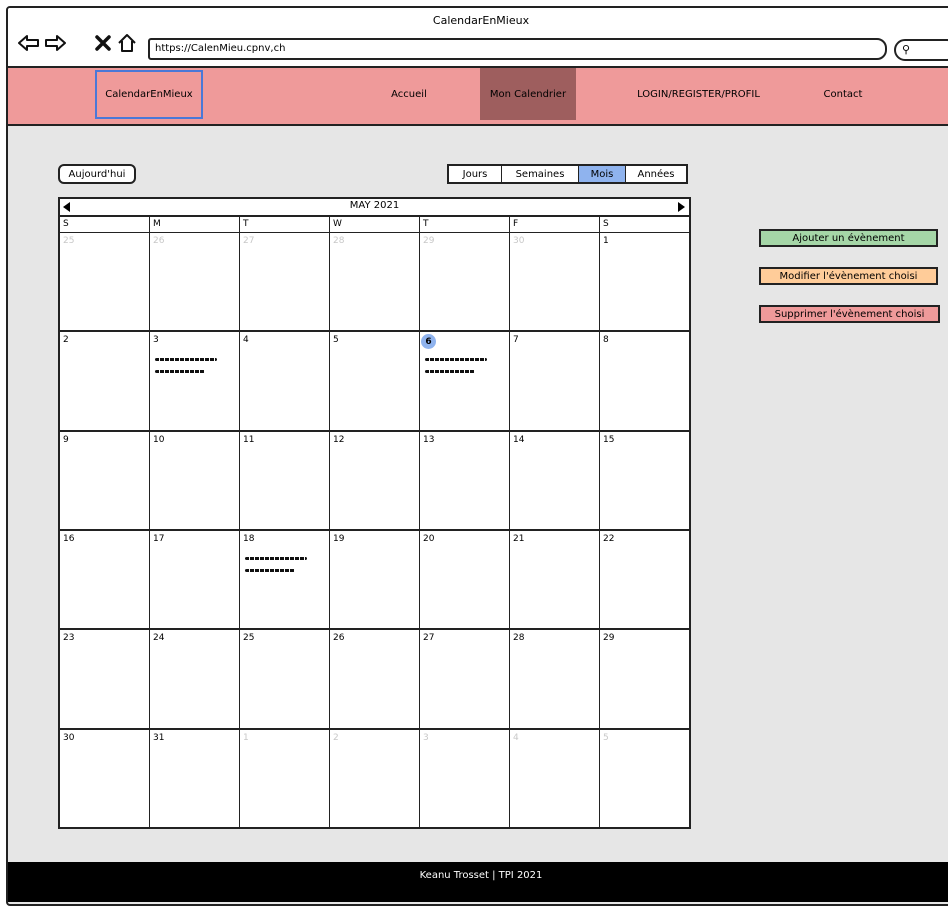 The image size is (948, 906). What do you see at coordinates (555, 579) in the screenshot?
I see `day-cell: 21` at bounding box center [555, 579].